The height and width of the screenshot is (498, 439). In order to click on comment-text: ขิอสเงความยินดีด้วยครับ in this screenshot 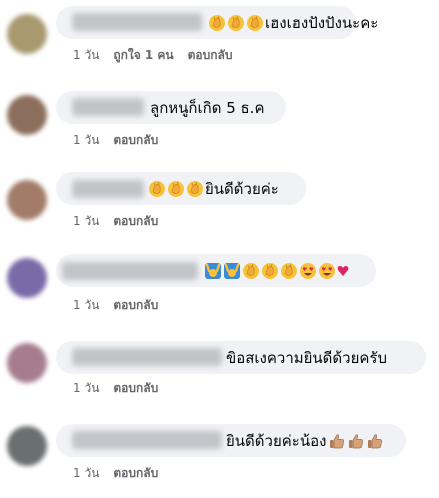, I will do `click(306, 357)`.